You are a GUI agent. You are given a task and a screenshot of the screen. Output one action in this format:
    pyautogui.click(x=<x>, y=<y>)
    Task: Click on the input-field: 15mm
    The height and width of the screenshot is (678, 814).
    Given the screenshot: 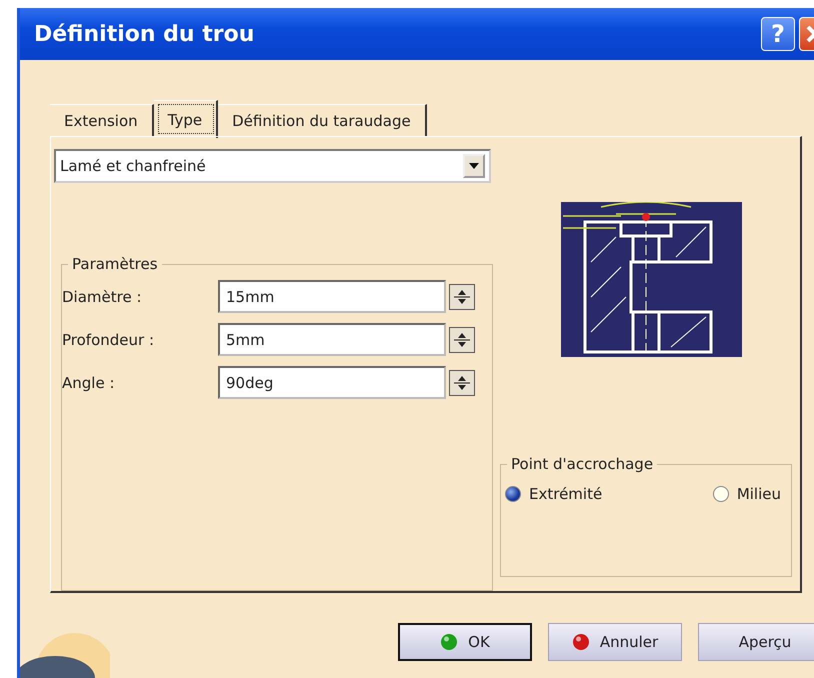 What is the action you would take?
    pyautogui.click(x=332, y=296)
    